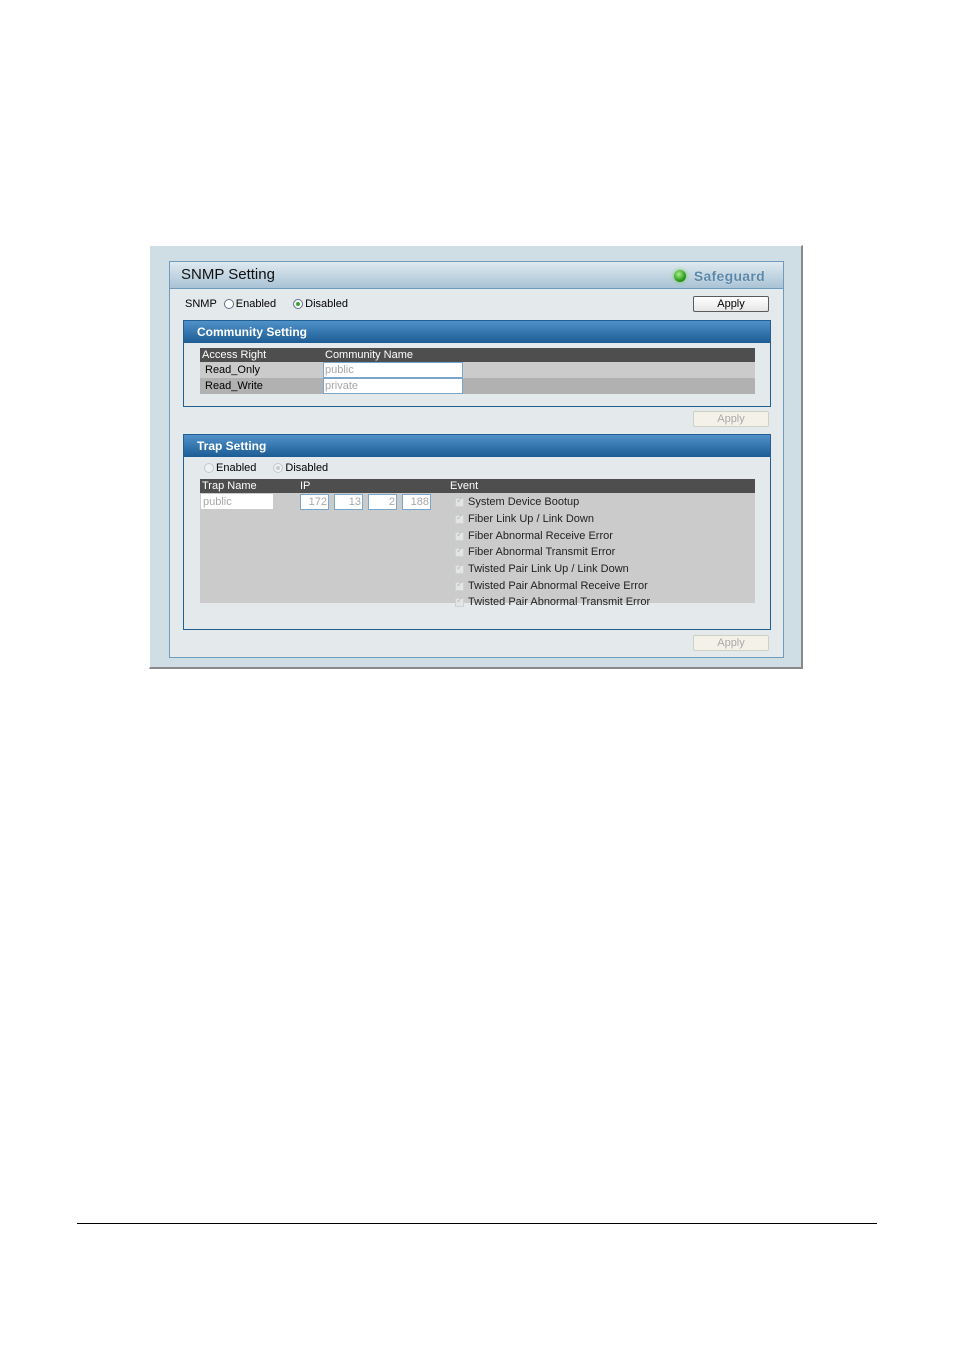  Describe the element at coordinates (729, 276) in the screenshot. I see `safeguard-label: Safeguard` at that location.